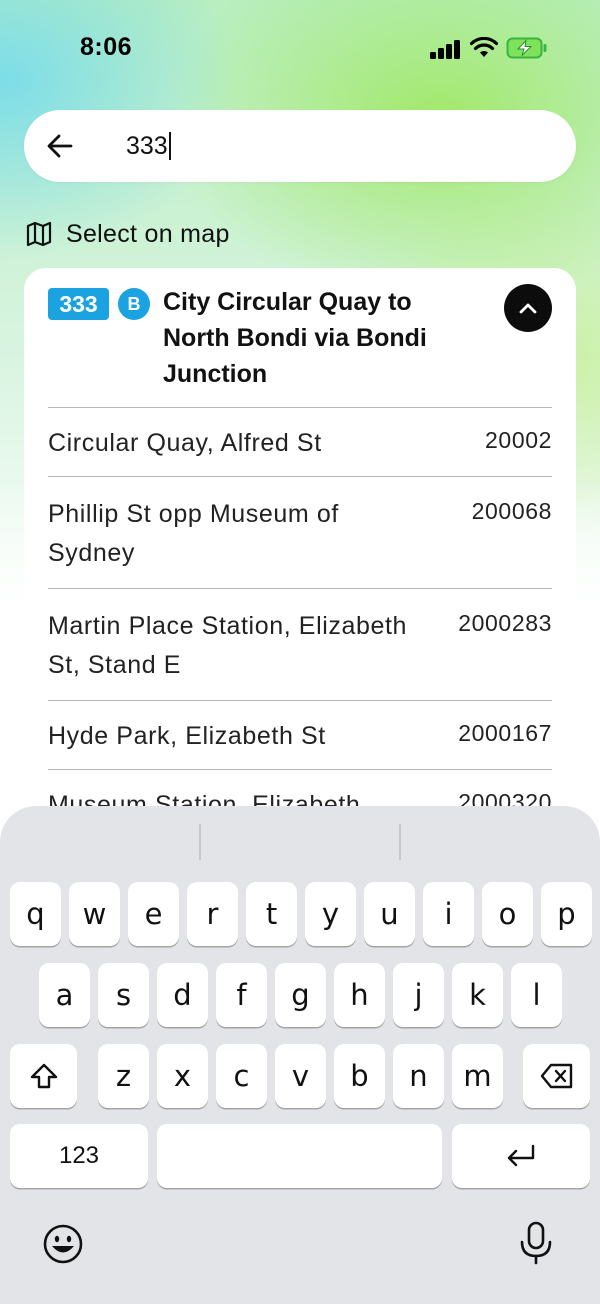 The image size is (600, 1304). What do you see at coordinates (182, 995) in the screenshot?
I see `key-d: d` at bounding box center [182, 995].